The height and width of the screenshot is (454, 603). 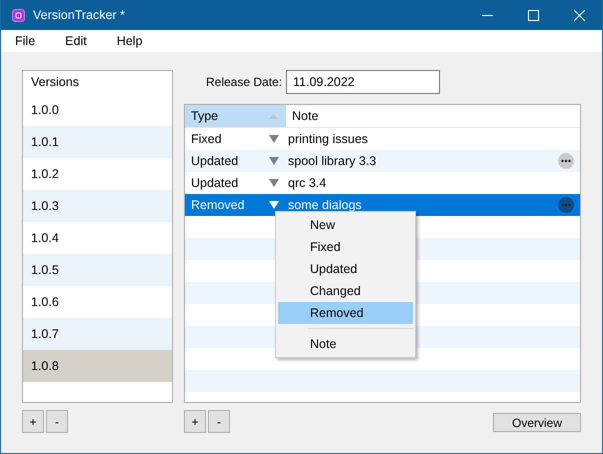 I want to click on type-cell-text: Removed, so click(x=218, y=205).